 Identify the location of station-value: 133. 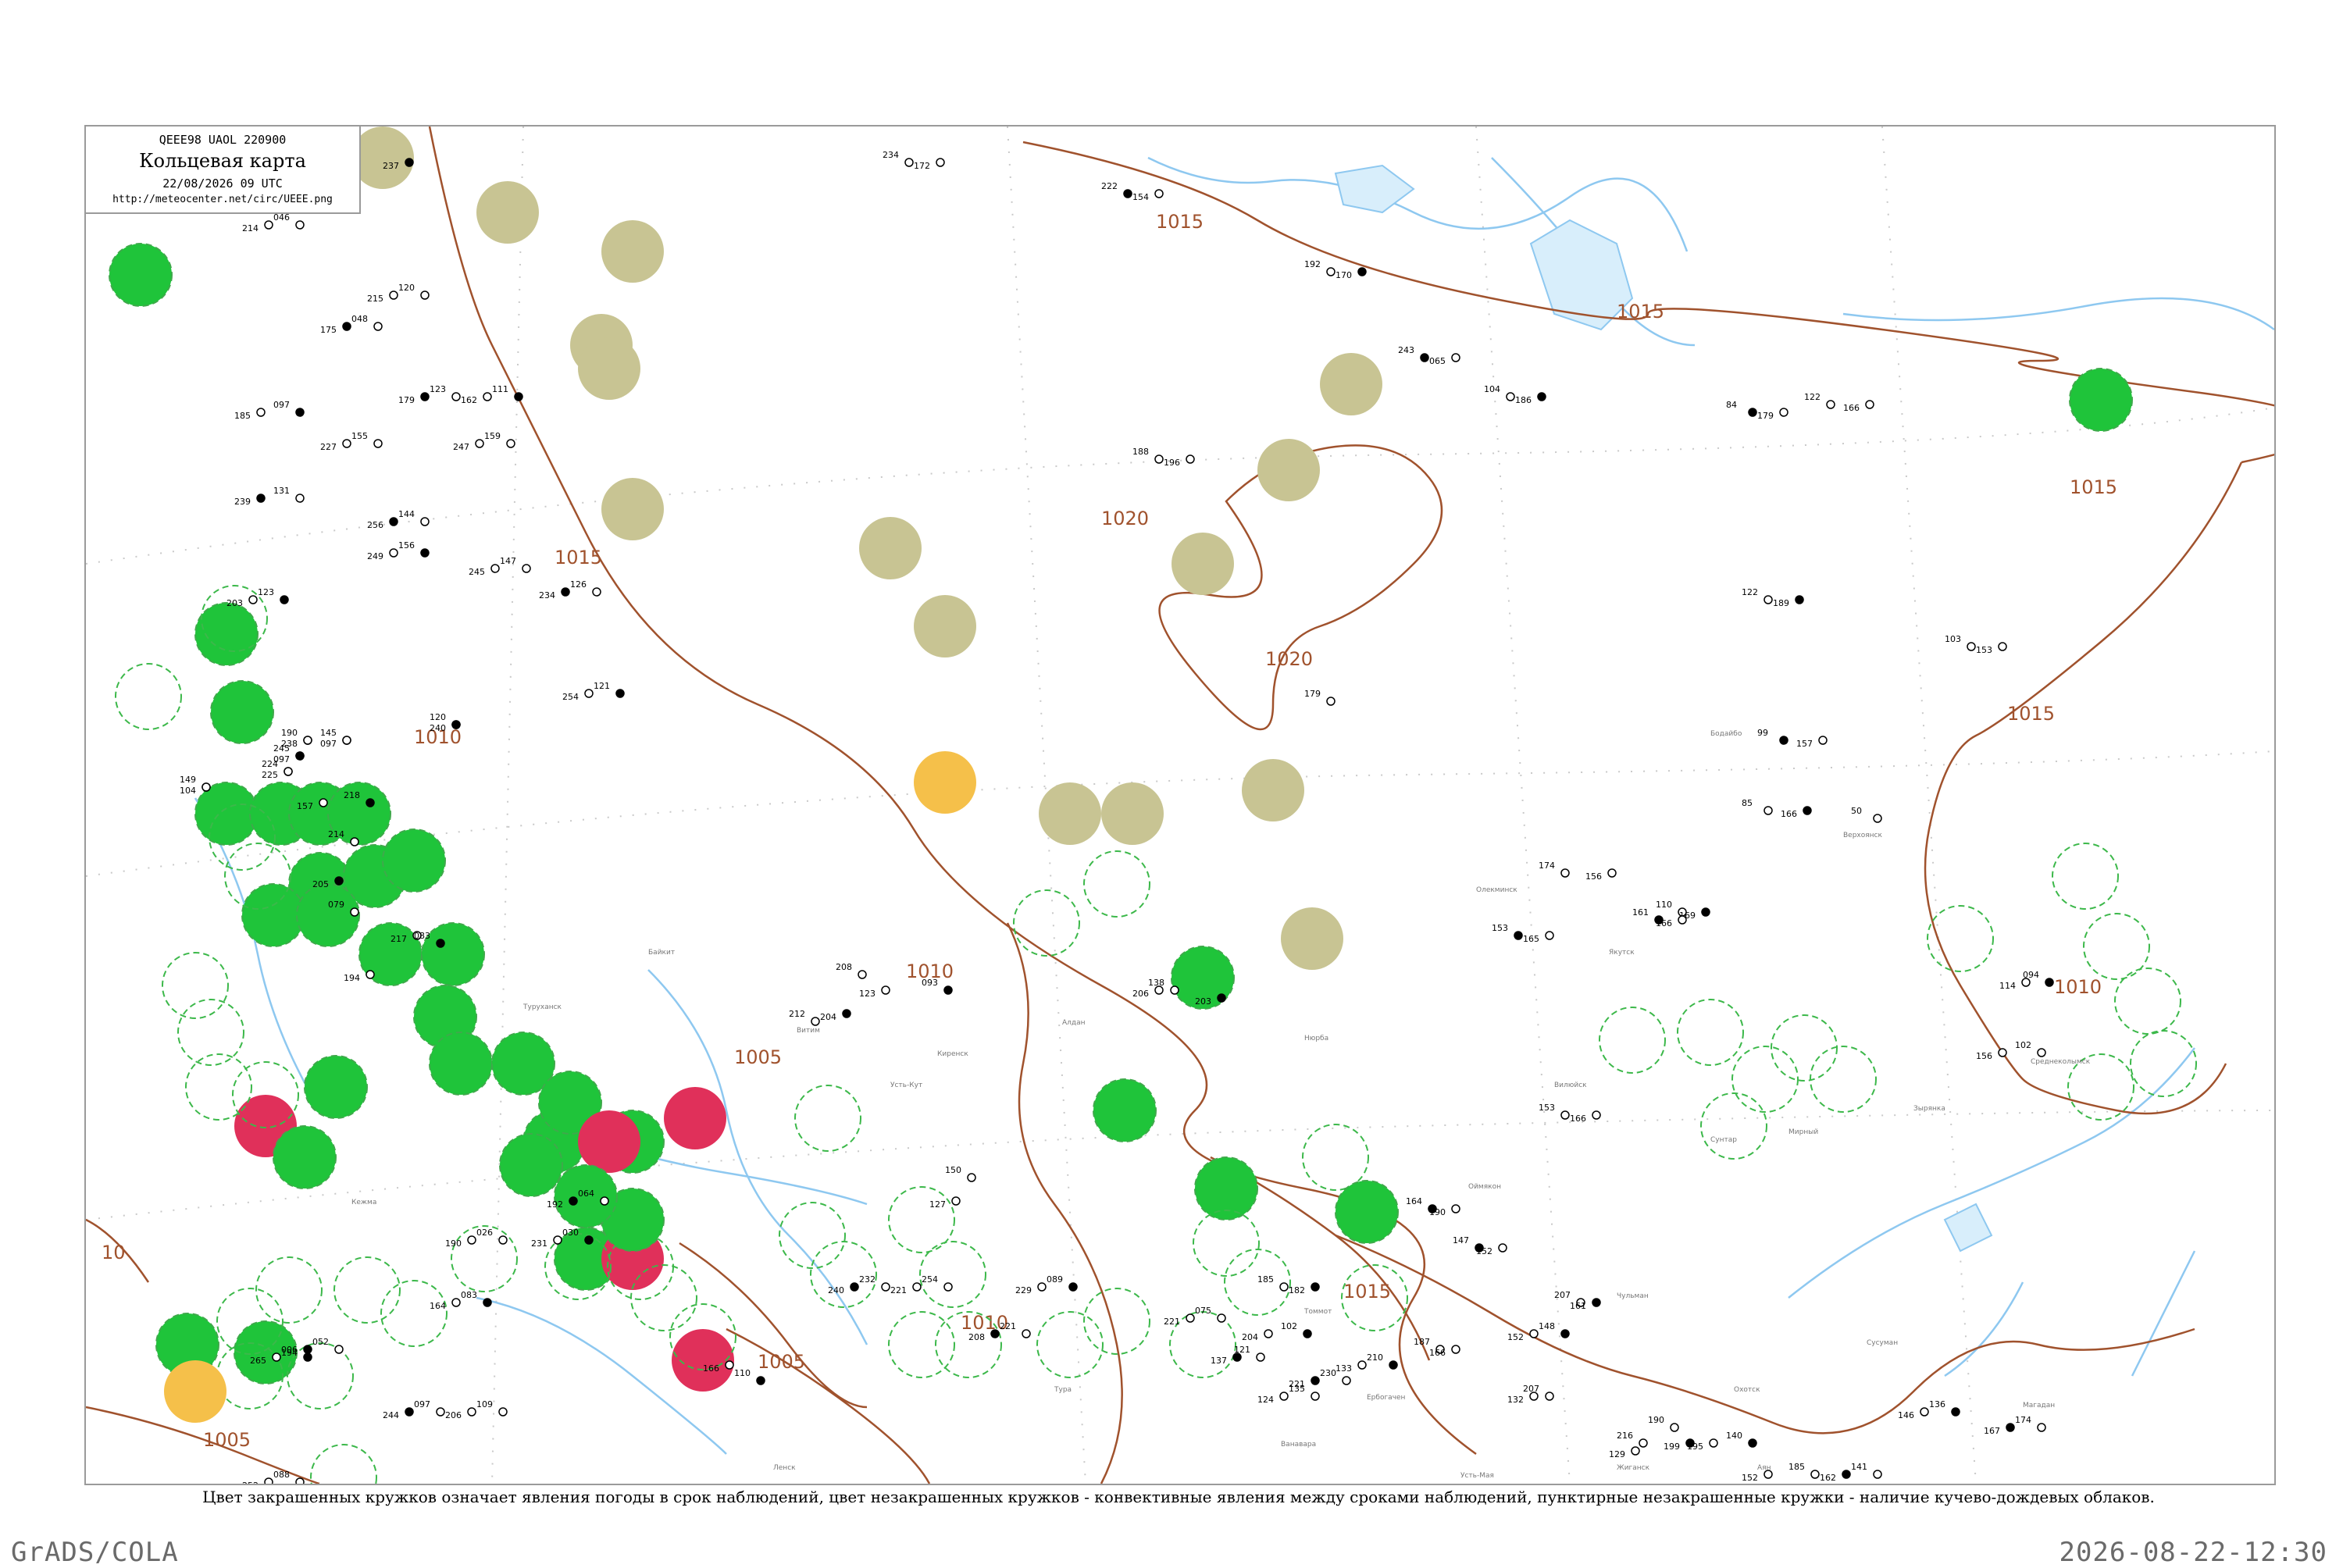
(1344, 1368).